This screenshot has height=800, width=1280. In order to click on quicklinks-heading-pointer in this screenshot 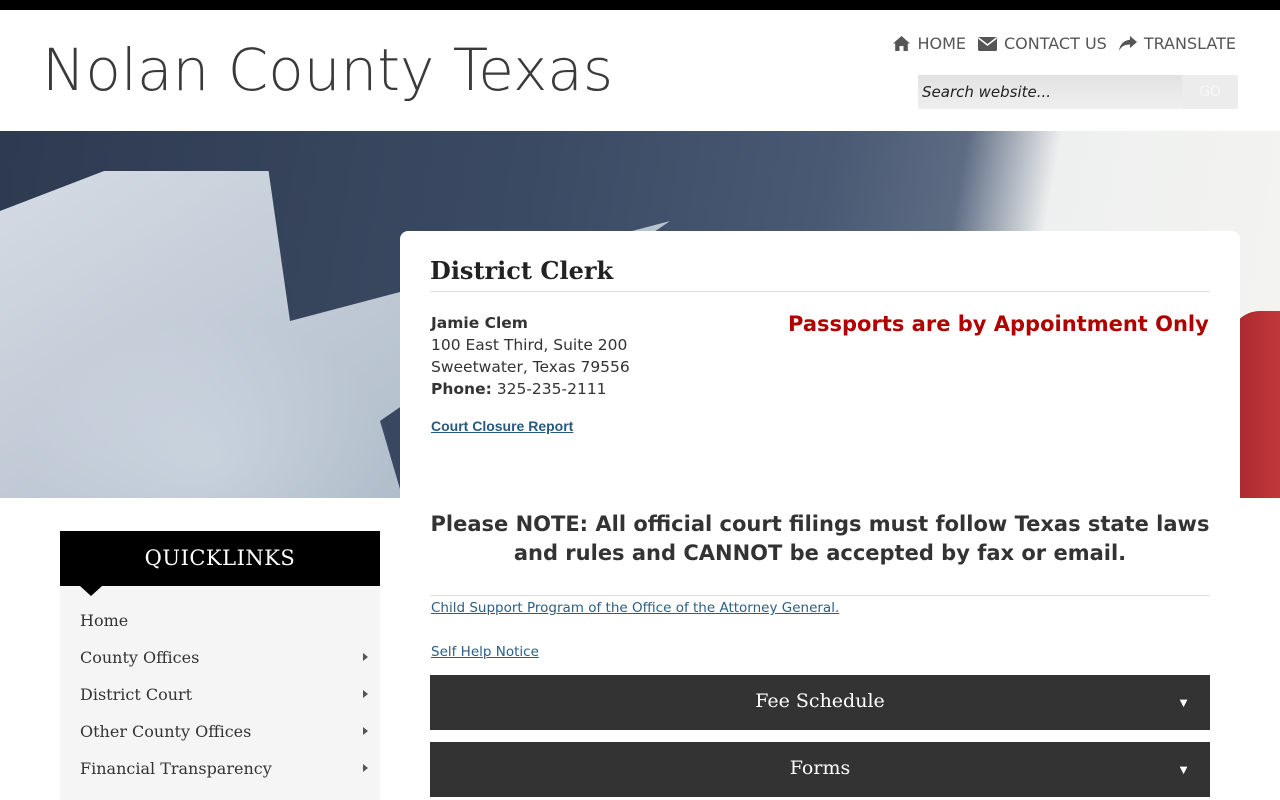, I will do `click(91, 591)`.